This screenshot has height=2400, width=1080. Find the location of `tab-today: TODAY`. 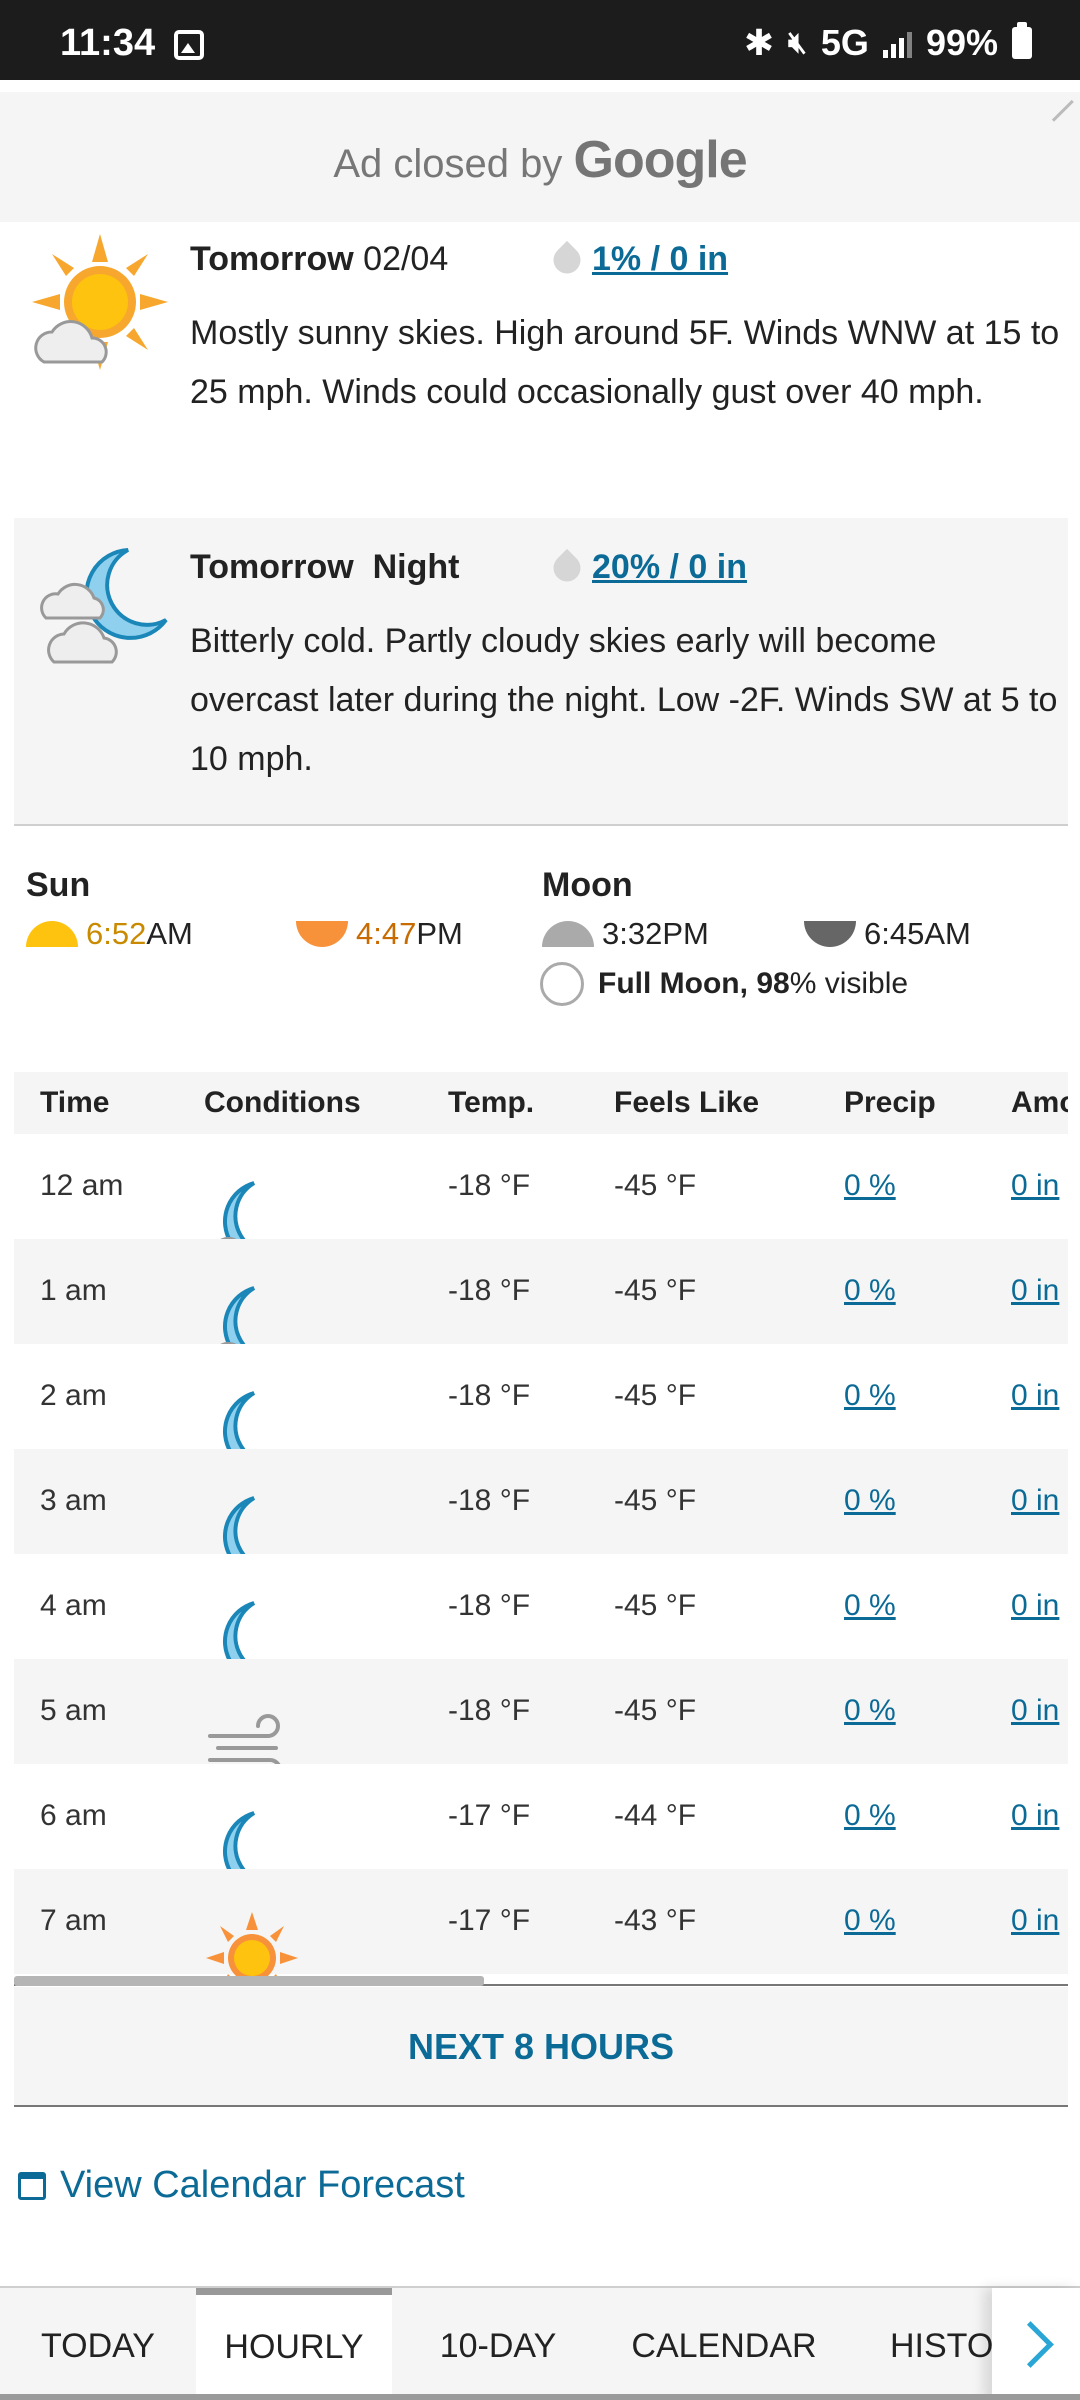

tab-today: TODAY is located at coordinates (98, 2344).